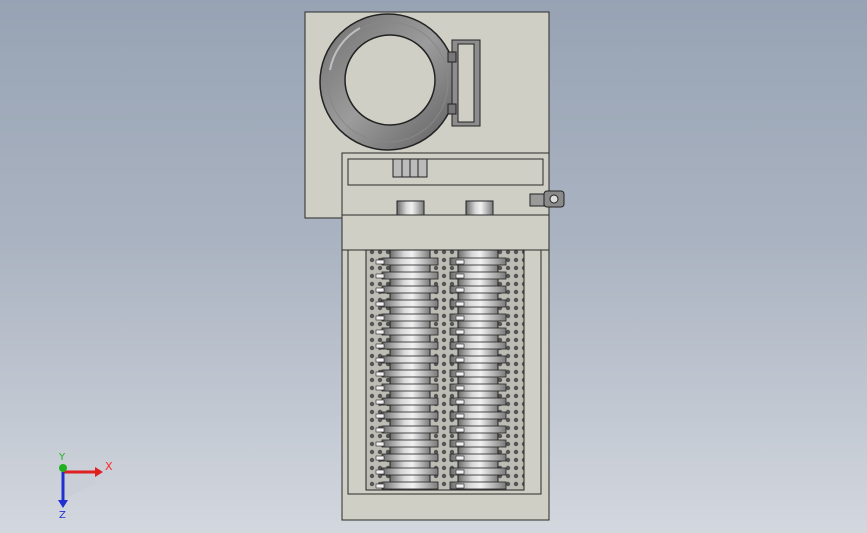 The image size is (867, 533). I want to click on y-axis-label: Y, so click(62, 457).